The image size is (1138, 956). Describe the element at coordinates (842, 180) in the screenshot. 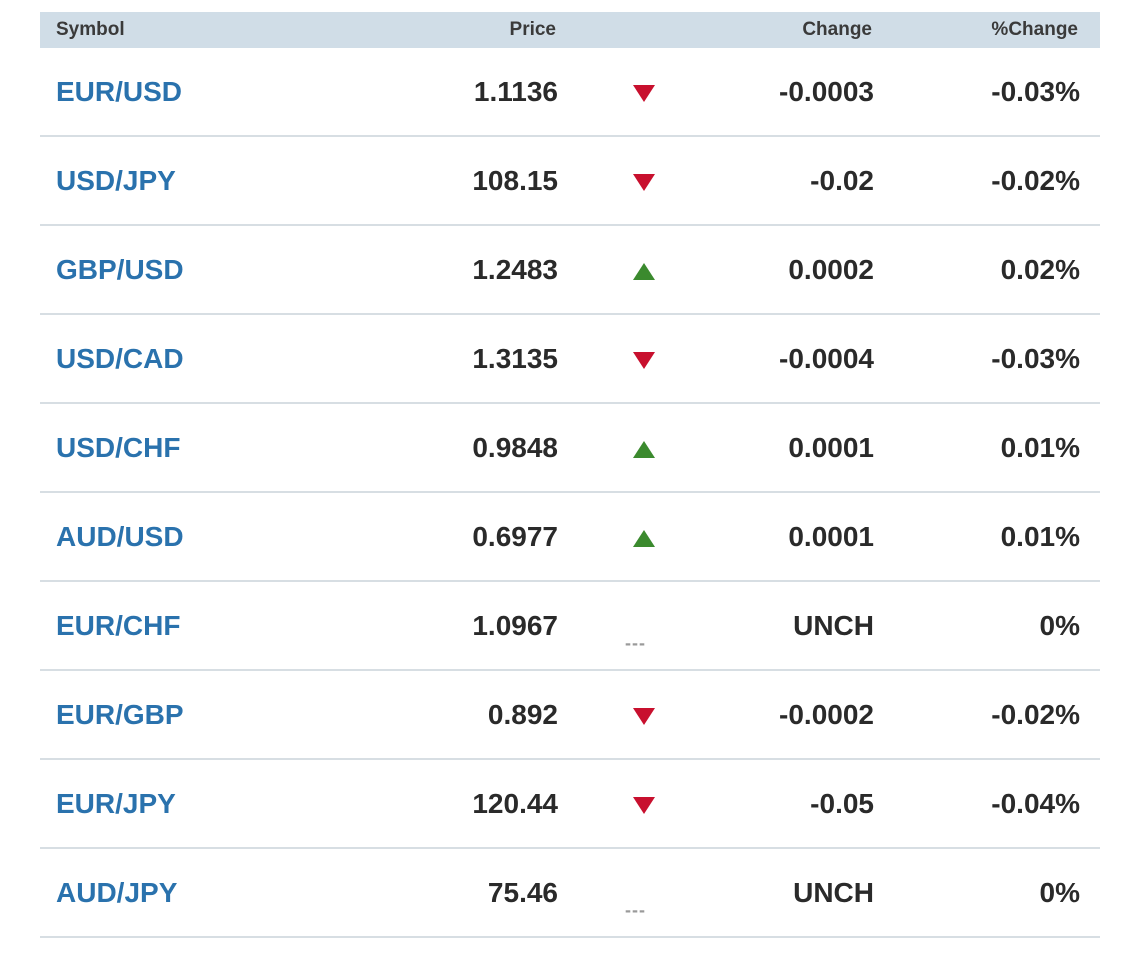

I see `change-value: -0.02` at that location.